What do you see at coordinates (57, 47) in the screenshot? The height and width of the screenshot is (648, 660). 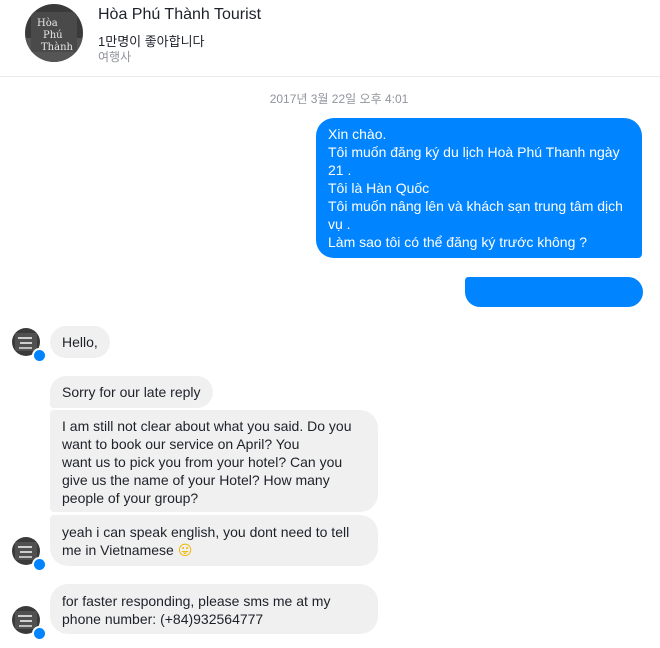 I see `avatar-logo-text: Thành` at bounding box center [57, 47].